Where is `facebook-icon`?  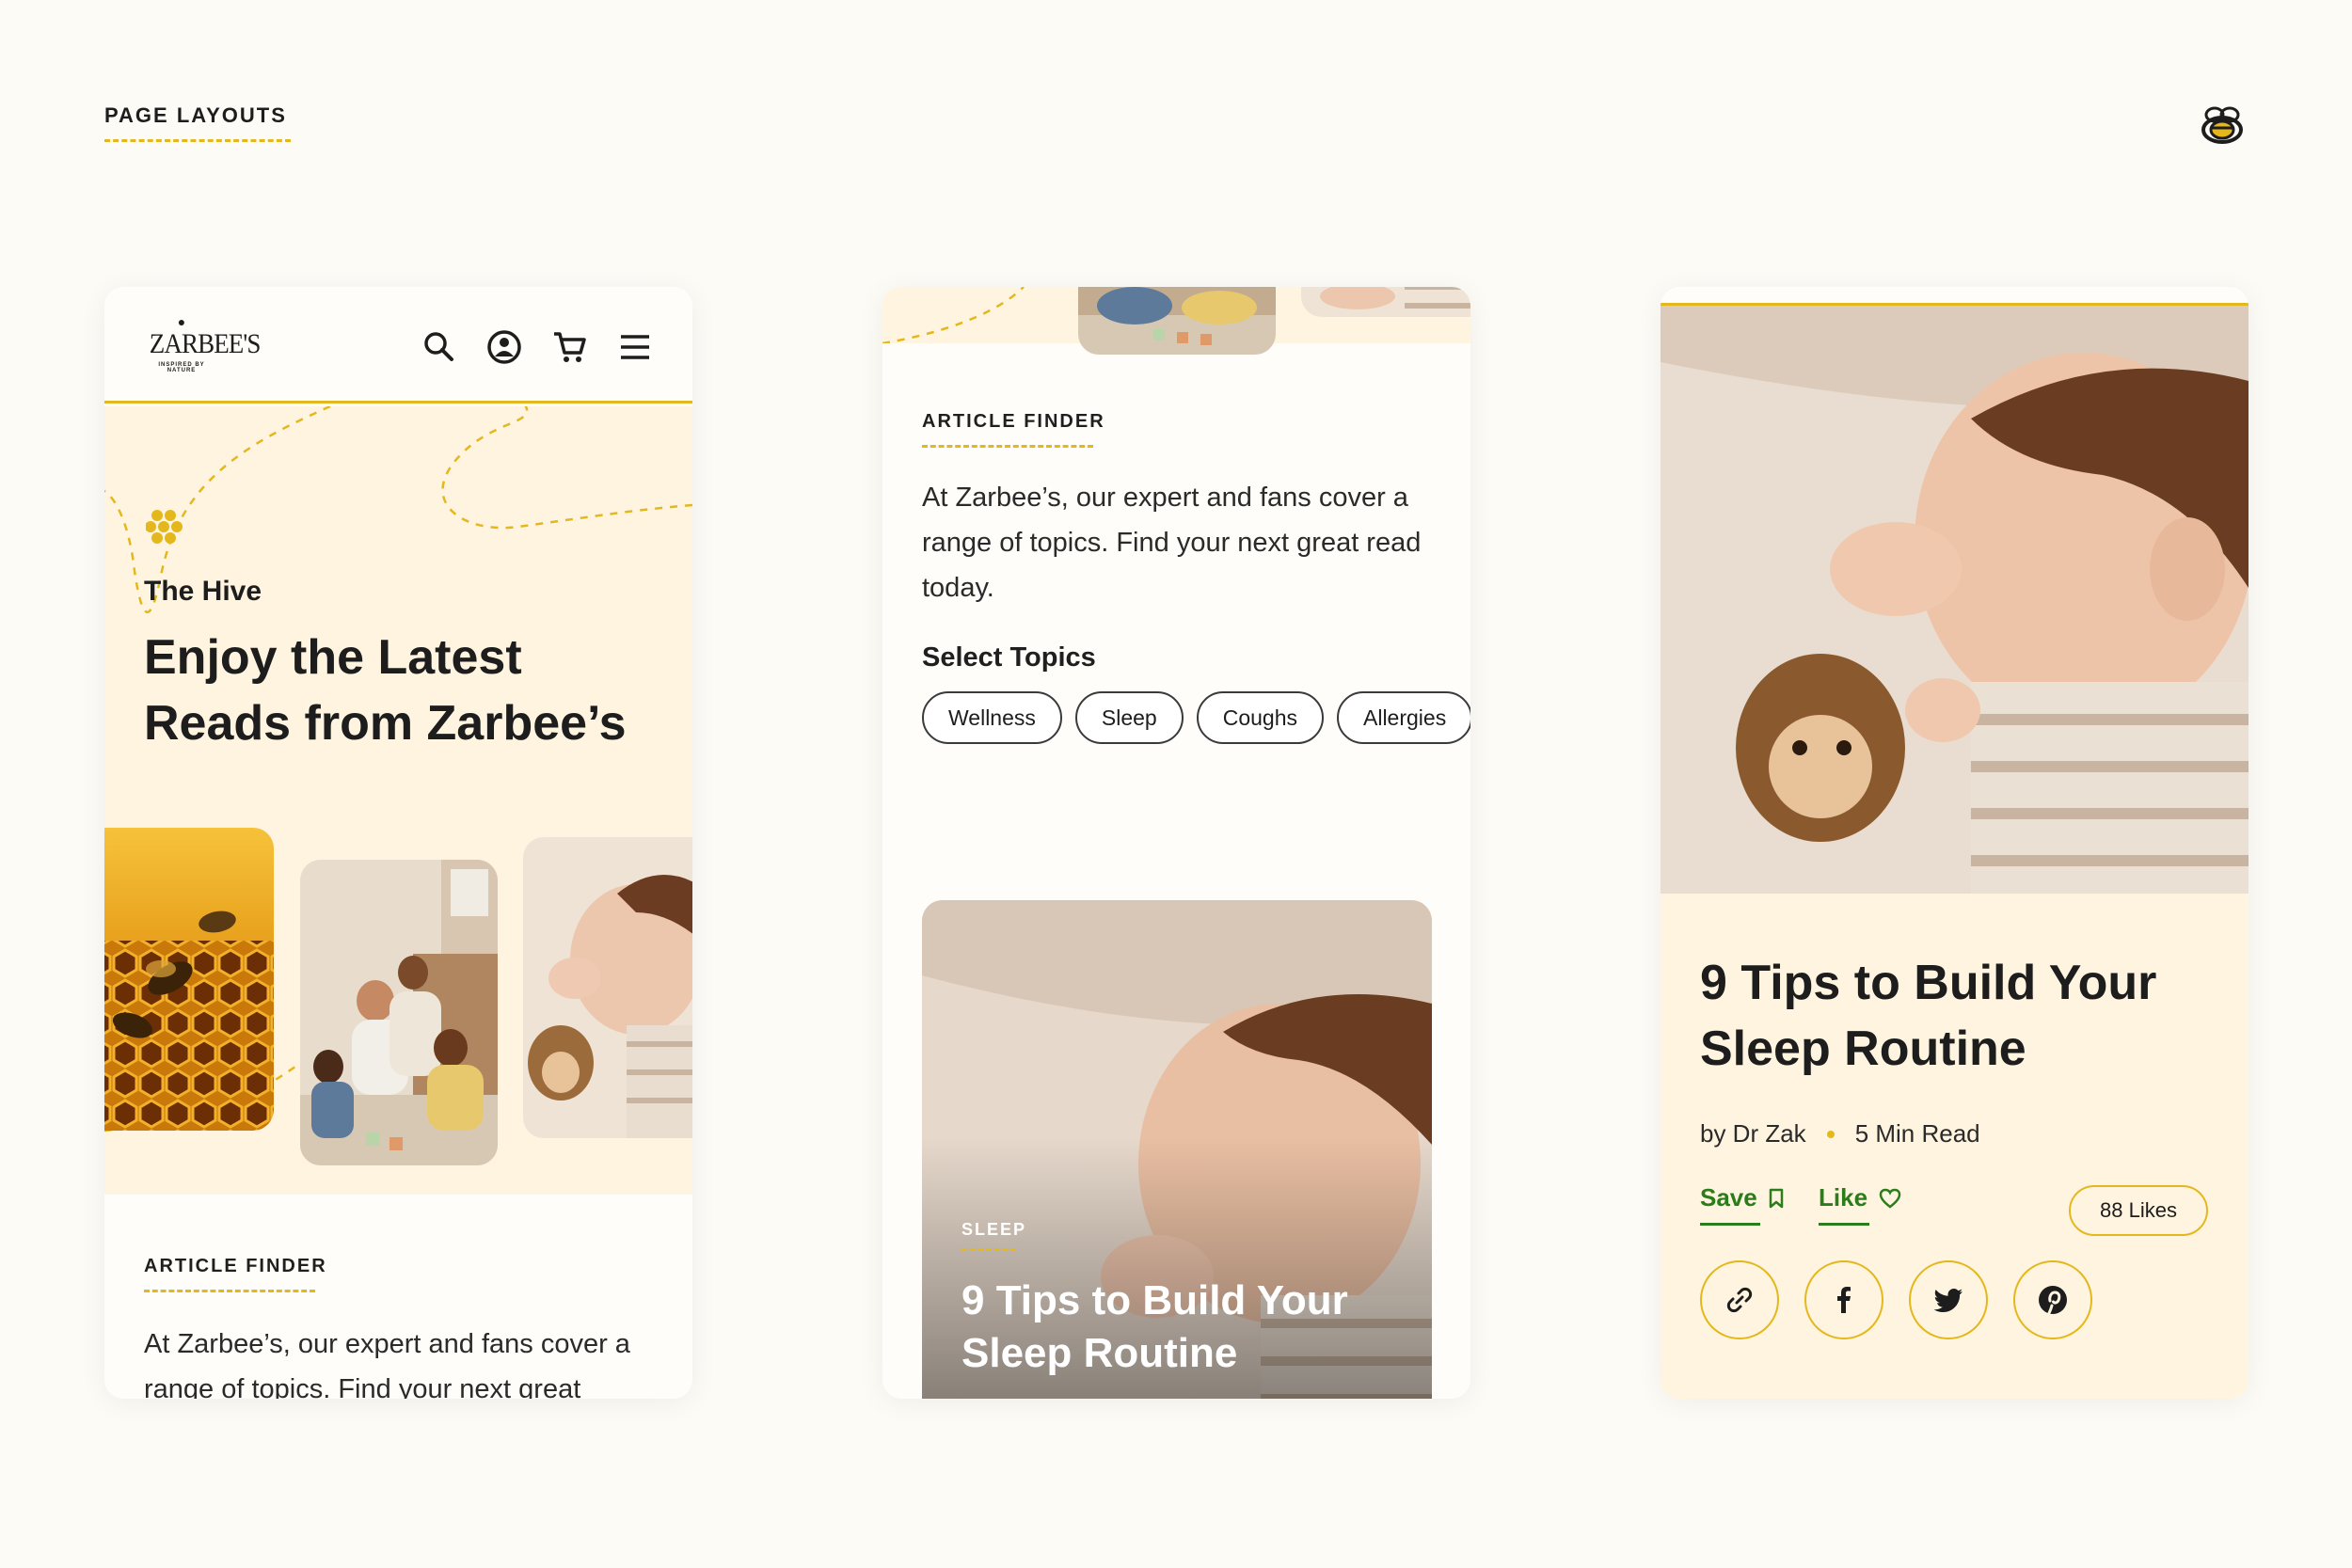
facebook-icon is located at coordinates (1844, 1300).